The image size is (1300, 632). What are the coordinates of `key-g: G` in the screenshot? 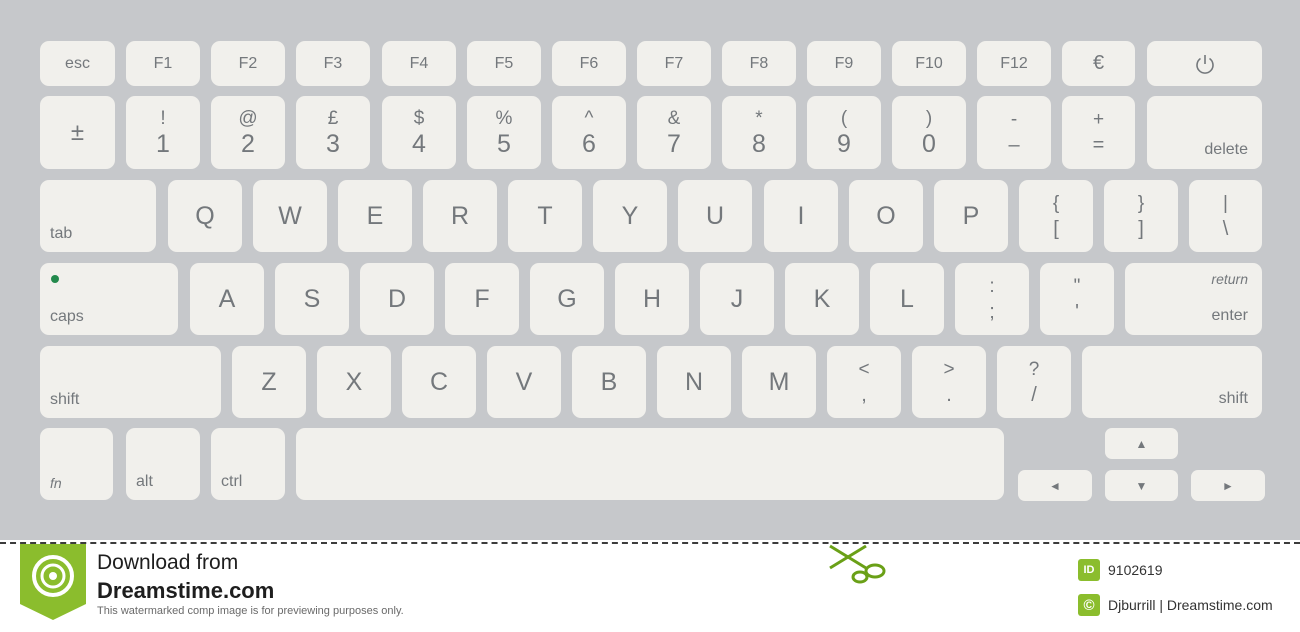 It's located at (567, 299).